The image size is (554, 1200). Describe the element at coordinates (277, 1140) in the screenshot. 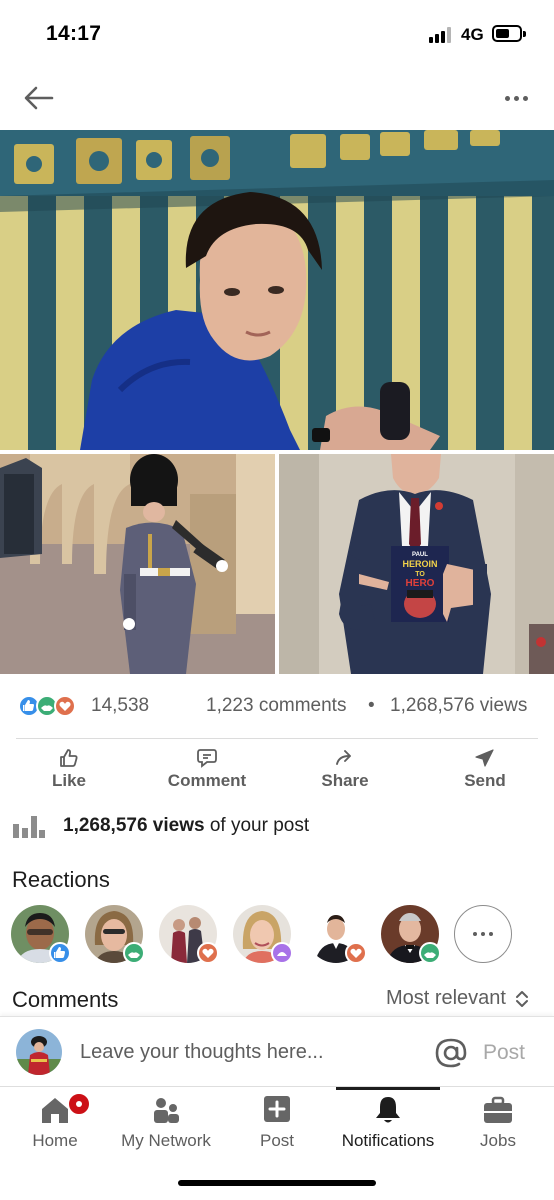

I see `tab-post-label: Post` at that location.